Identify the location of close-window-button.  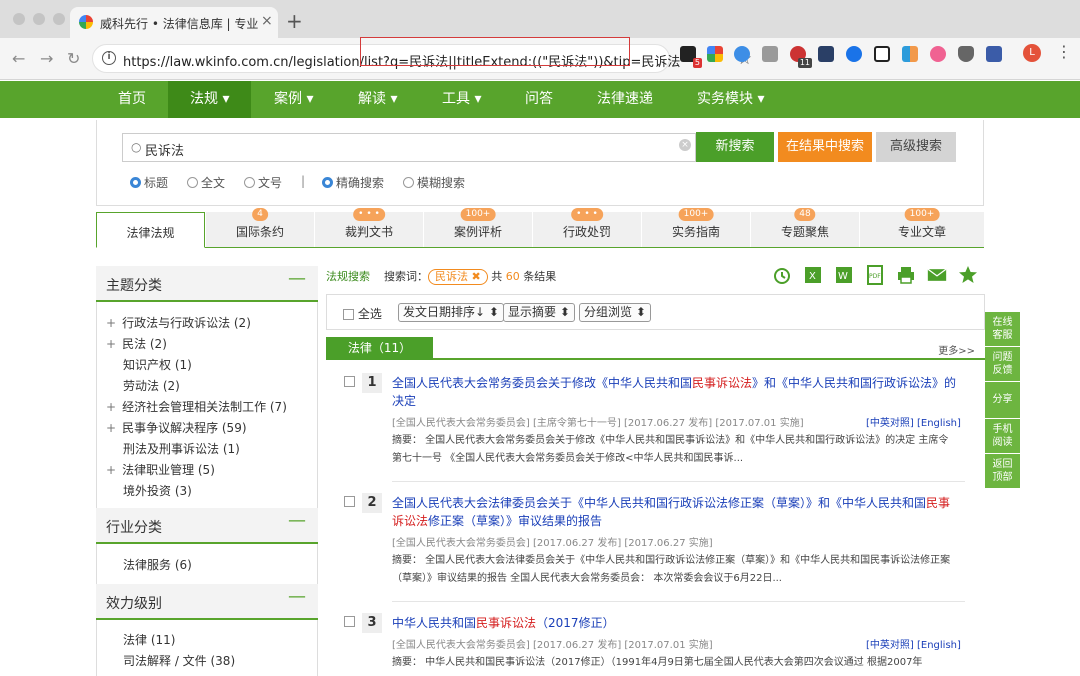
(19, 19).